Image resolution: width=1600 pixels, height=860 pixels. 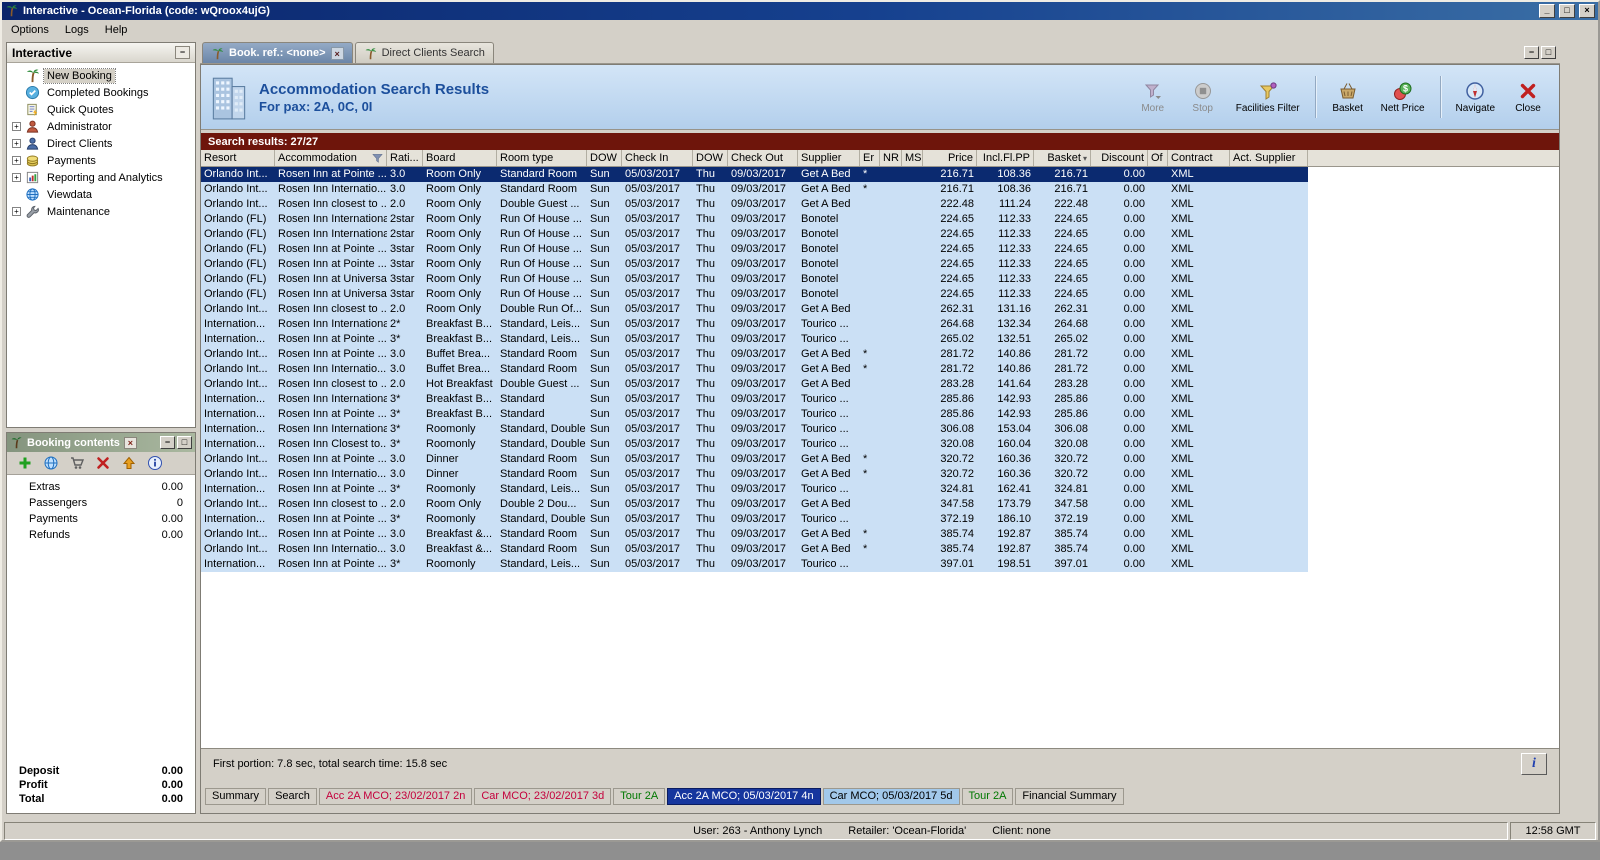 What do you see at coordinates (829, 158) in the screenshot?
I see `column-header-supplier: Supplier` at bounding box center [829, 158].